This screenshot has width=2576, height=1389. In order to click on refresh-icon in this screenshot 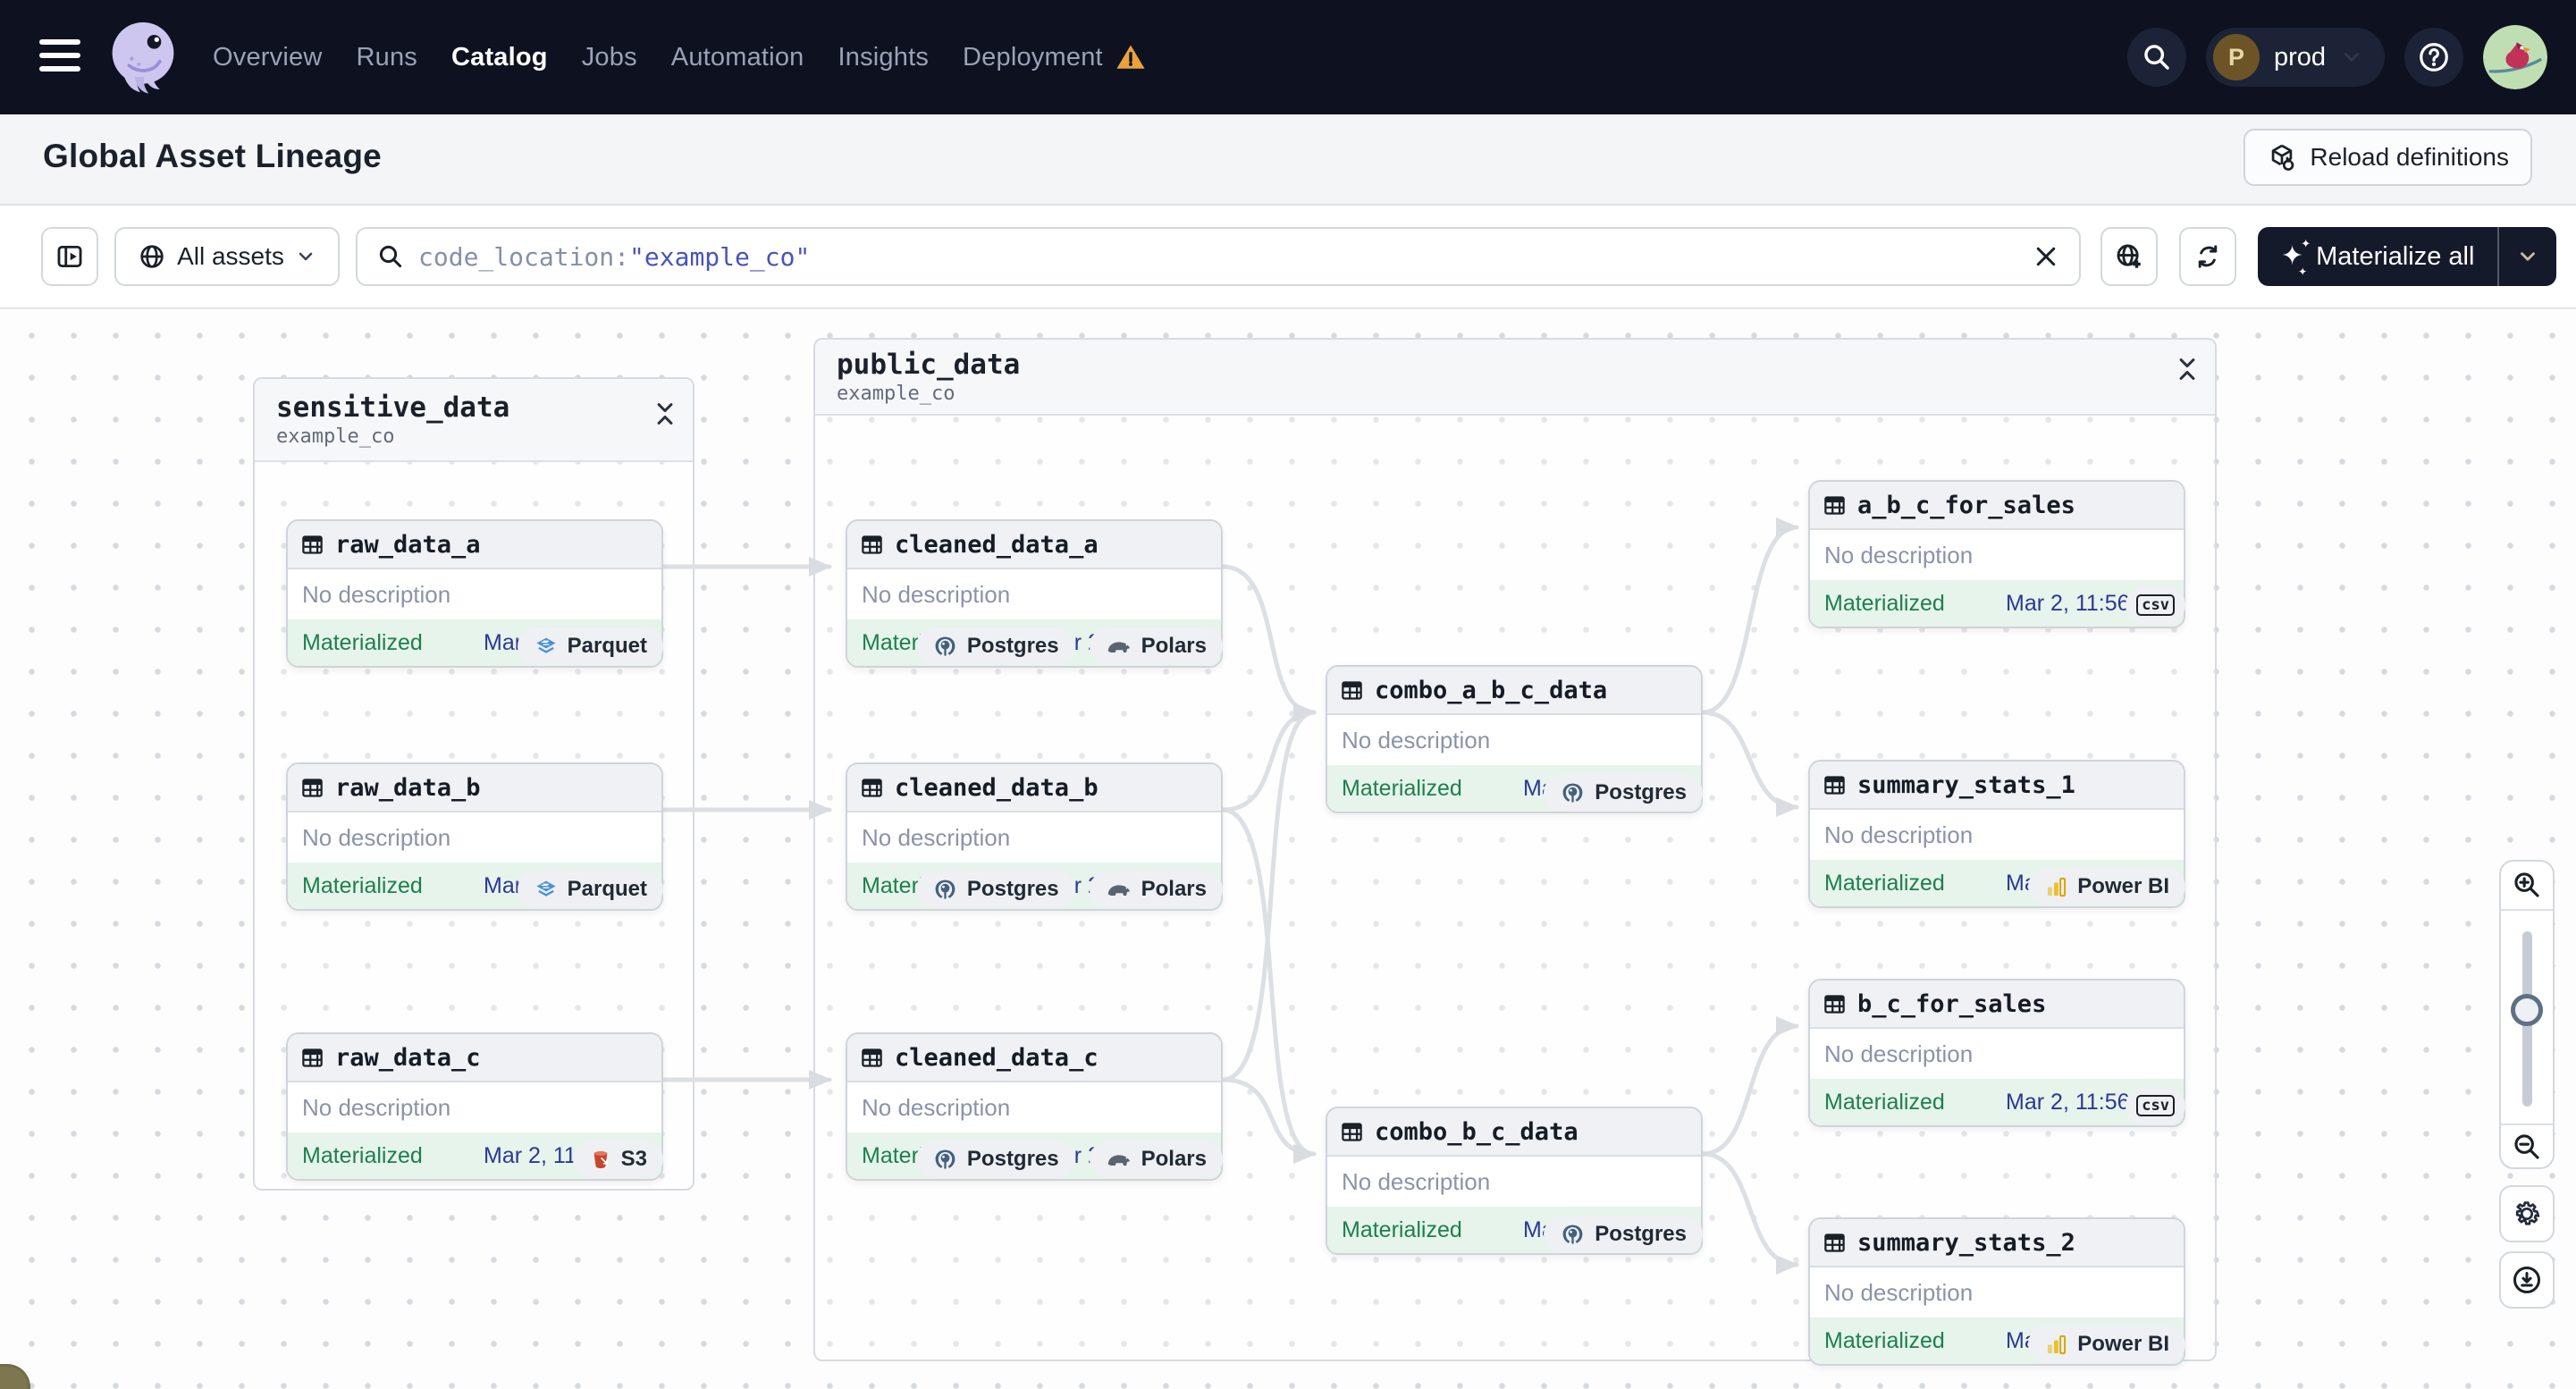, I will do `click(2207, 256)`.